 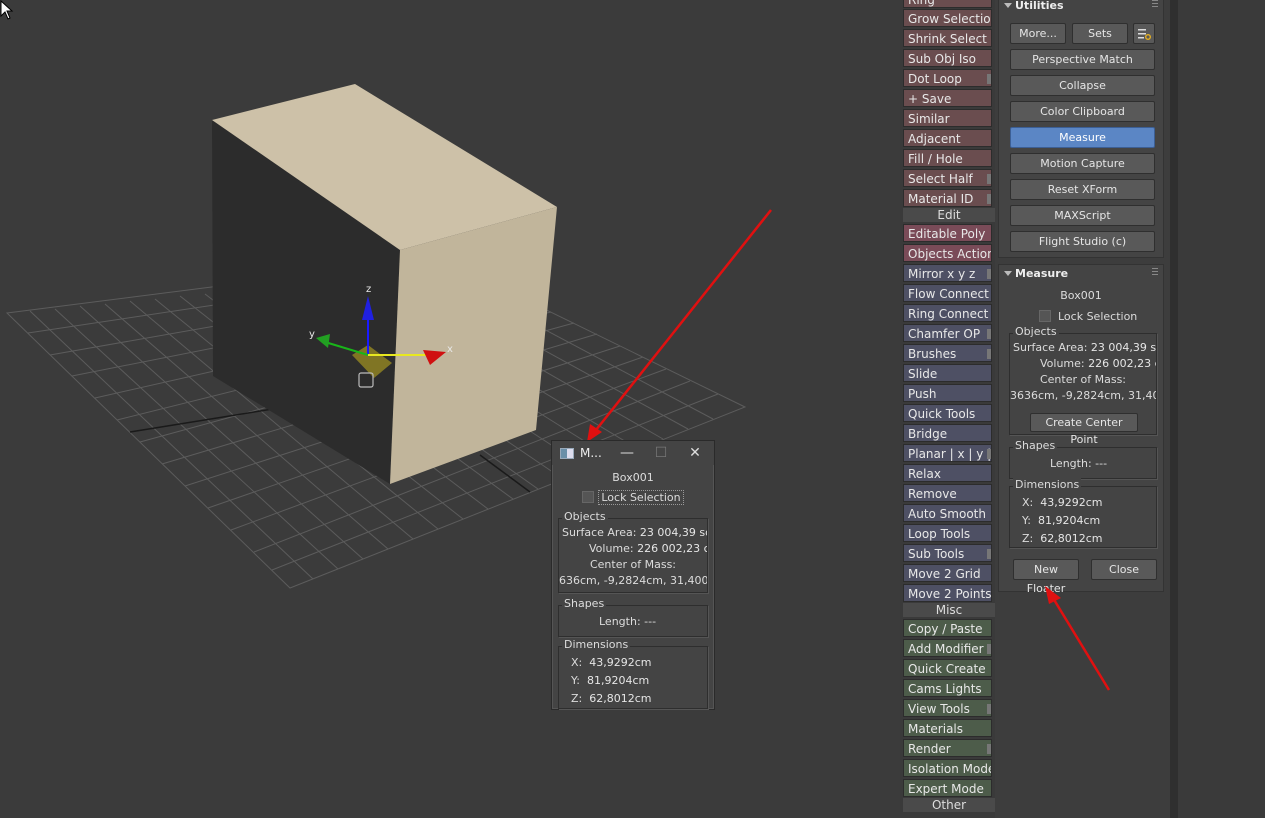 I want to click on tool-edit-0: Editable Poly, so click(x=947, y=233).